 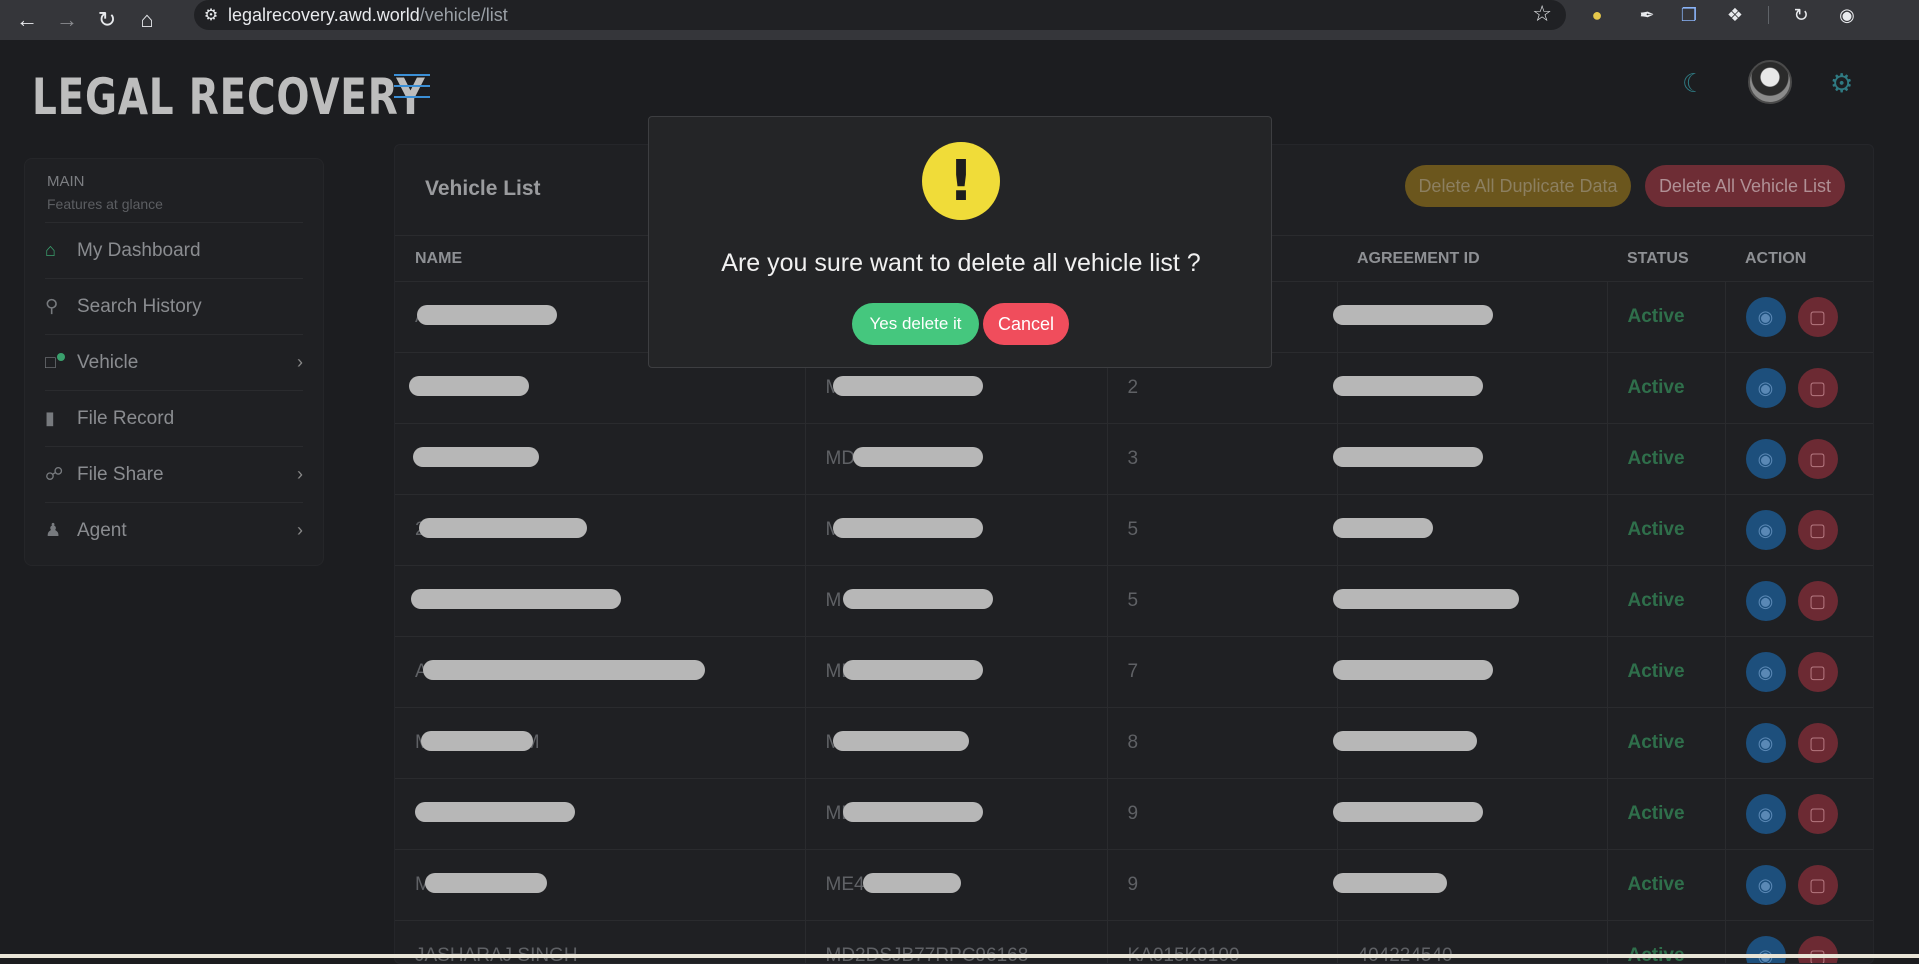 I want to click on sidebar-item-label: File Record, so click(x=125, y=419).